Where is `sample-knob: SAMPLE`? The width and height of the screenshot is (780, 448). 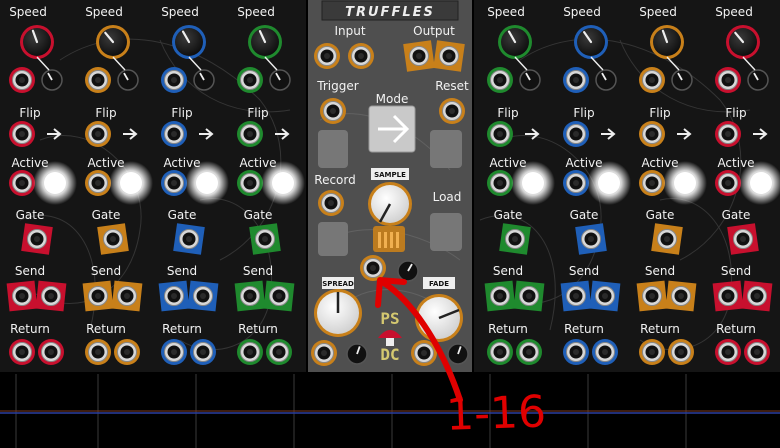
sample-knob: SAMPLE is located at coordinates (390, 197).